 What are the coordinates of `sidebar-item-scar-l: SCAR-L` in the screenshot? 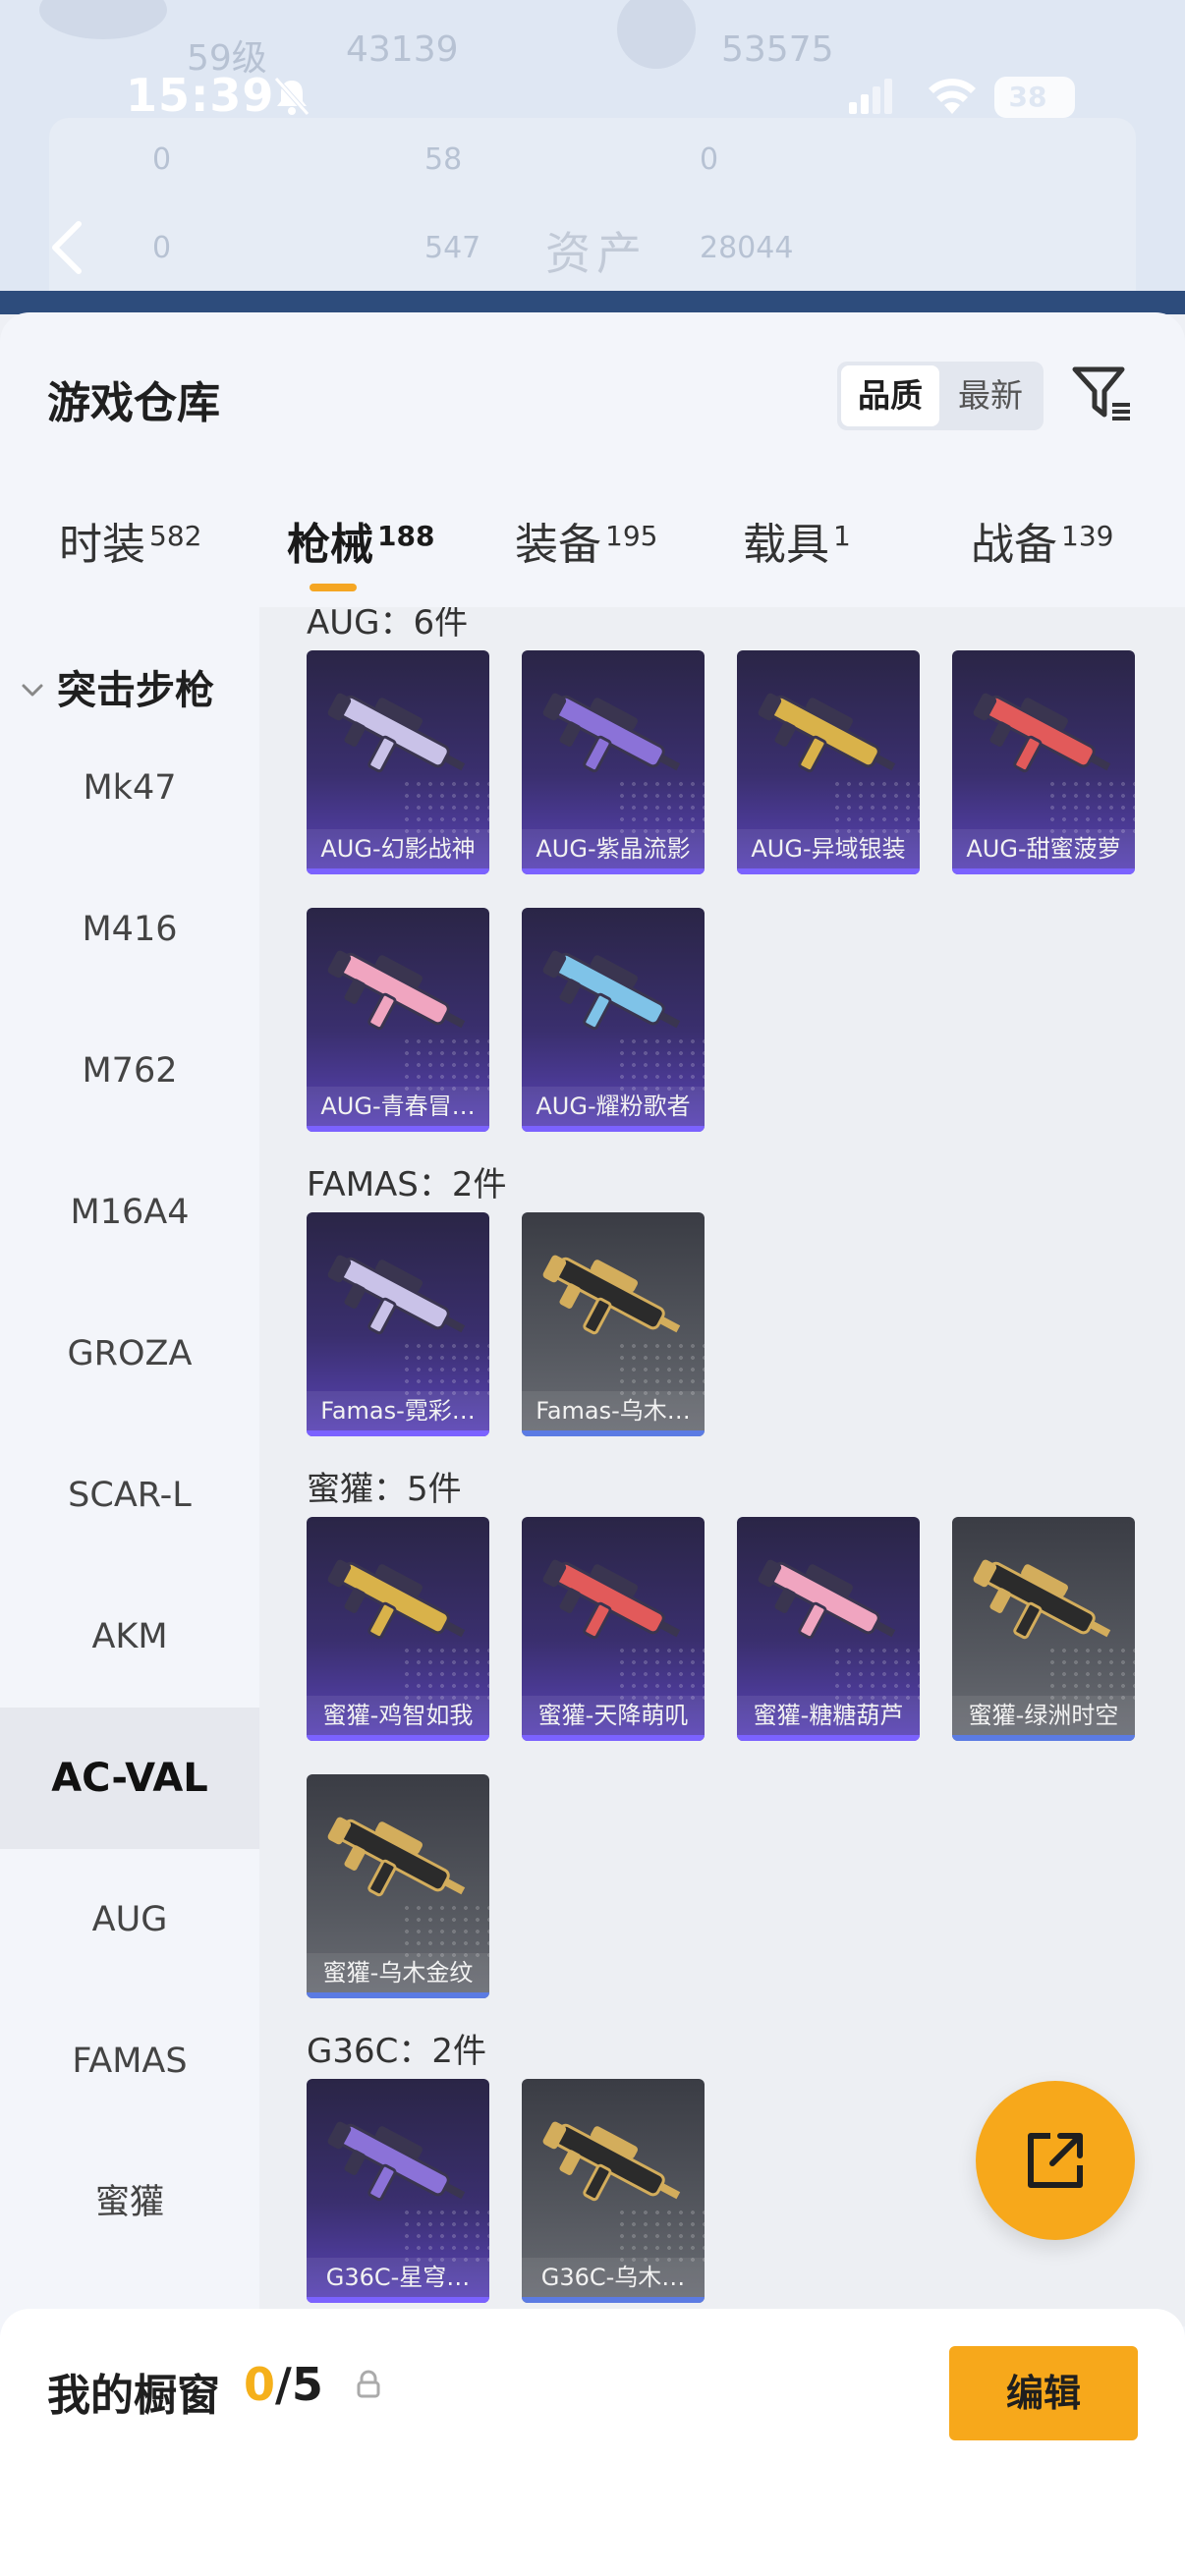 It's located at (130, 1495).